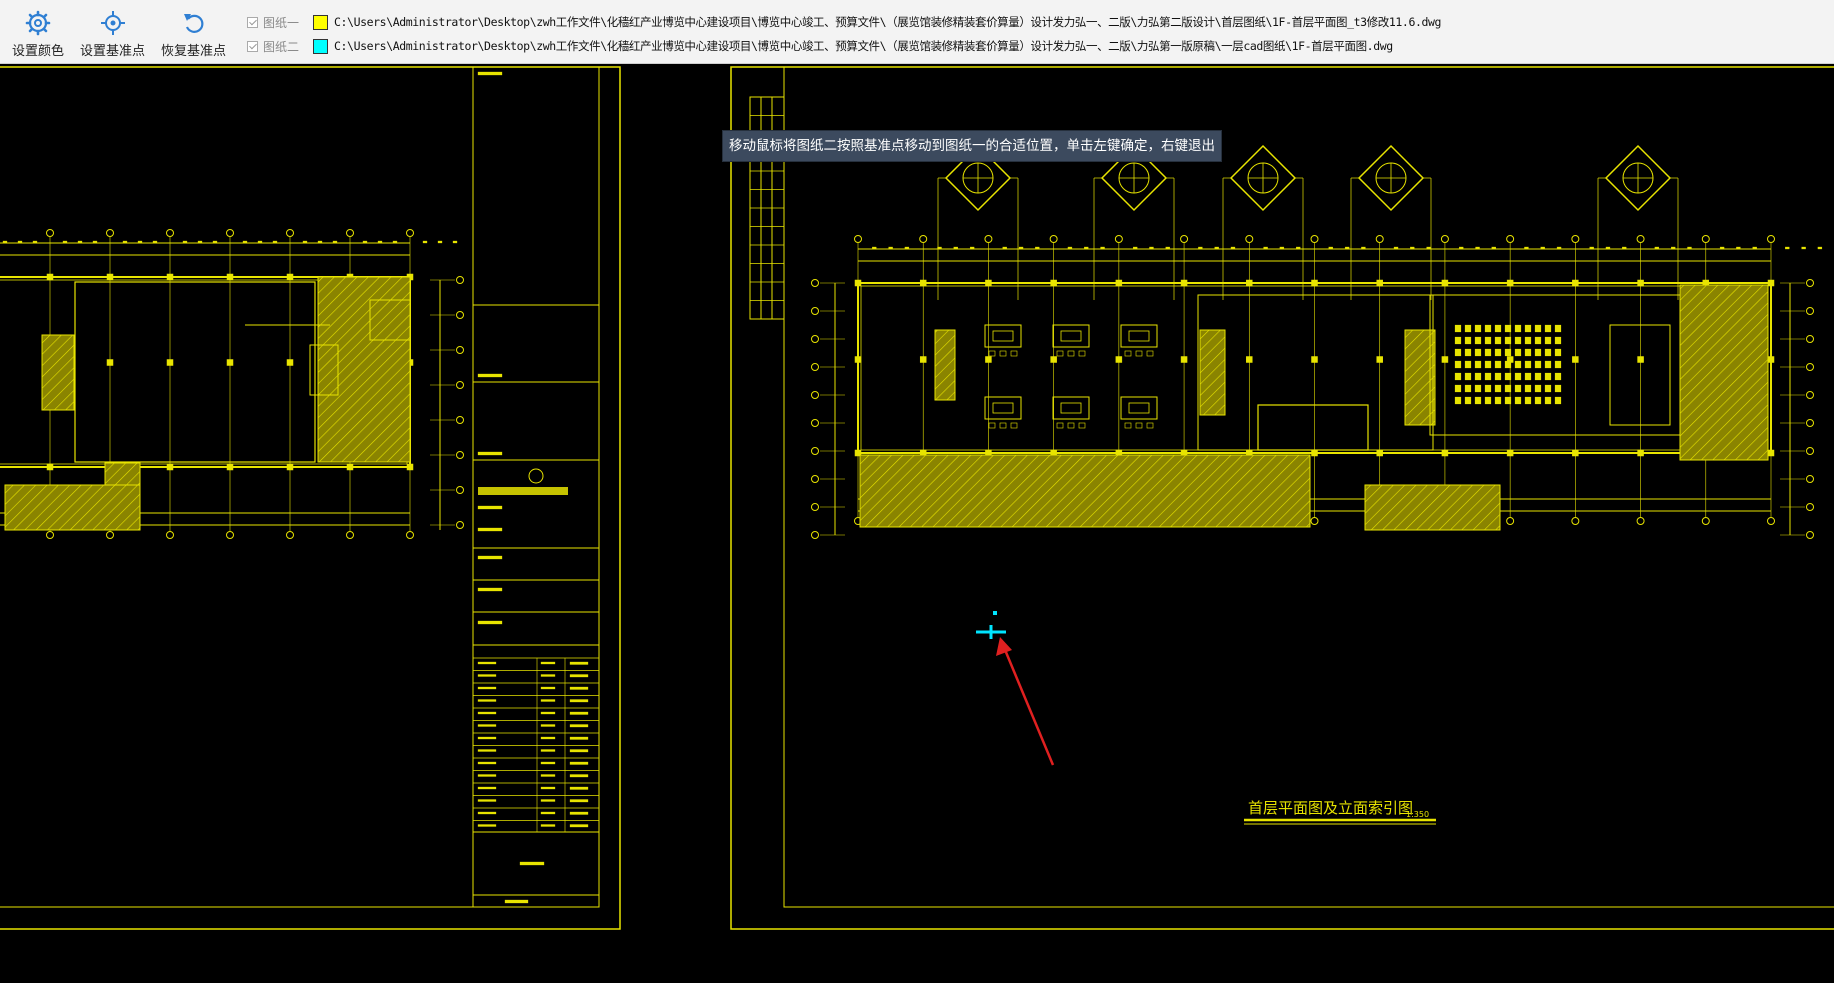 This screenshot has width=1834, height=983. What do you see at coordinates (320, 22) in the screenshot?
I see `drawing-1-color-swatch` at bounding box center [320, 22].